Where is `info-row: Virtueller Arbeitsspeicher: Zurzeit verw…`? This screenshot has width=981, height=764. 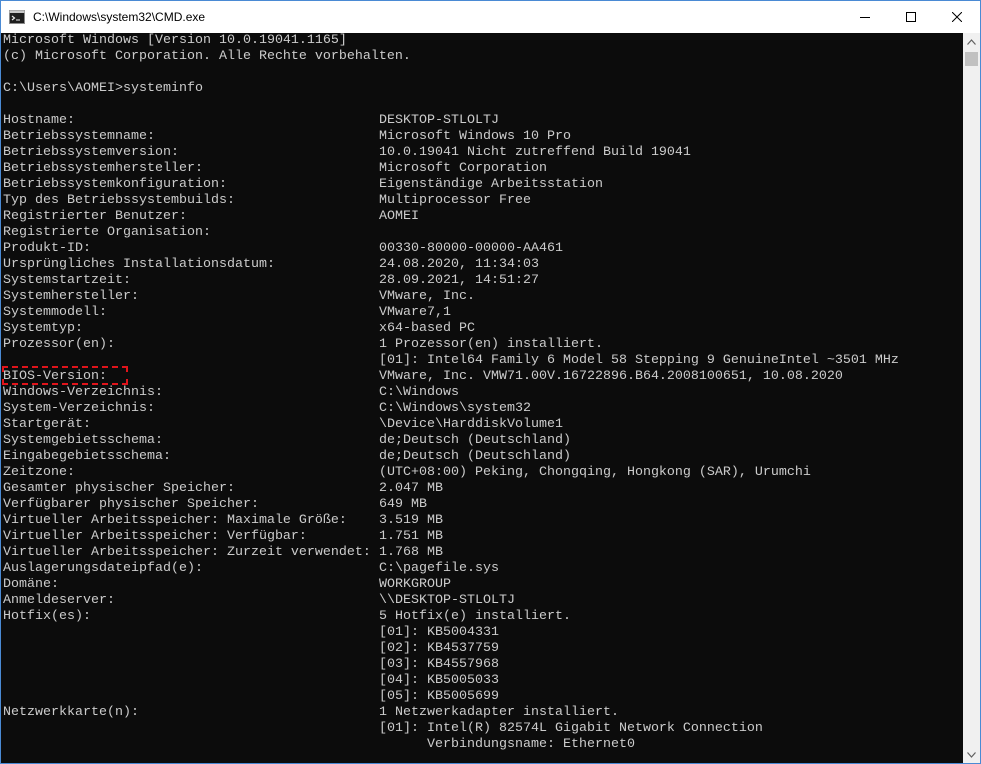 info-row: Virtueller Arbeitsspeicher: Zurzeit verw… is located at coordinates (451, 553).